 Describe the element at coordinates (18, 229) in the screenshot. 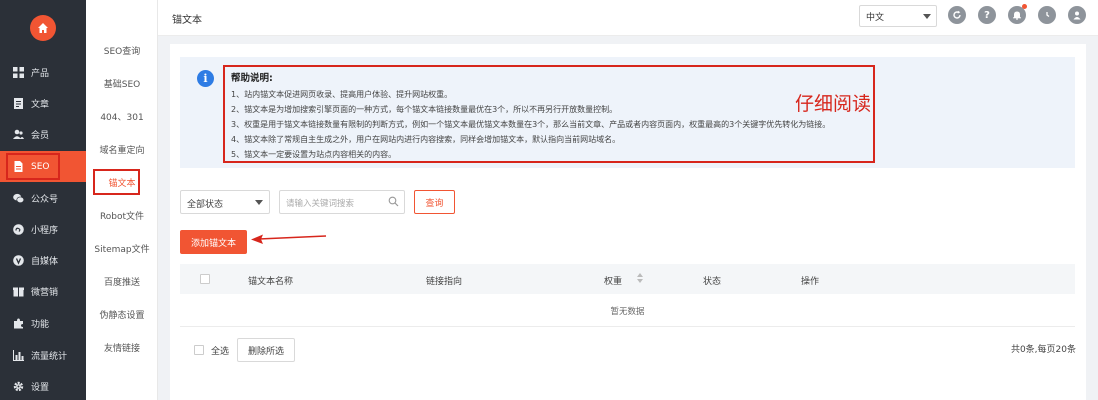

I see `miniprogram-icon` at that location.